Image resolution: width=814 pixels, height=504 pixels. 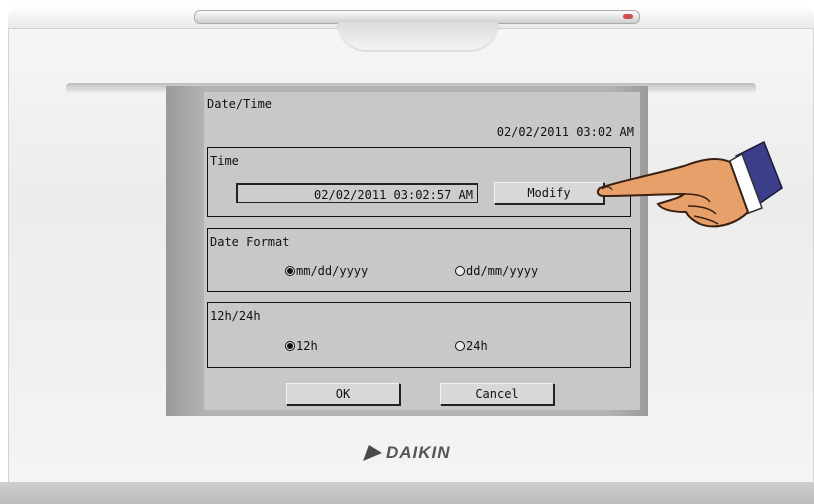 What do you see at coordinates (343, 394) in the screenshot?
I see `ok-button: OK` at bounding box center [343, 394].